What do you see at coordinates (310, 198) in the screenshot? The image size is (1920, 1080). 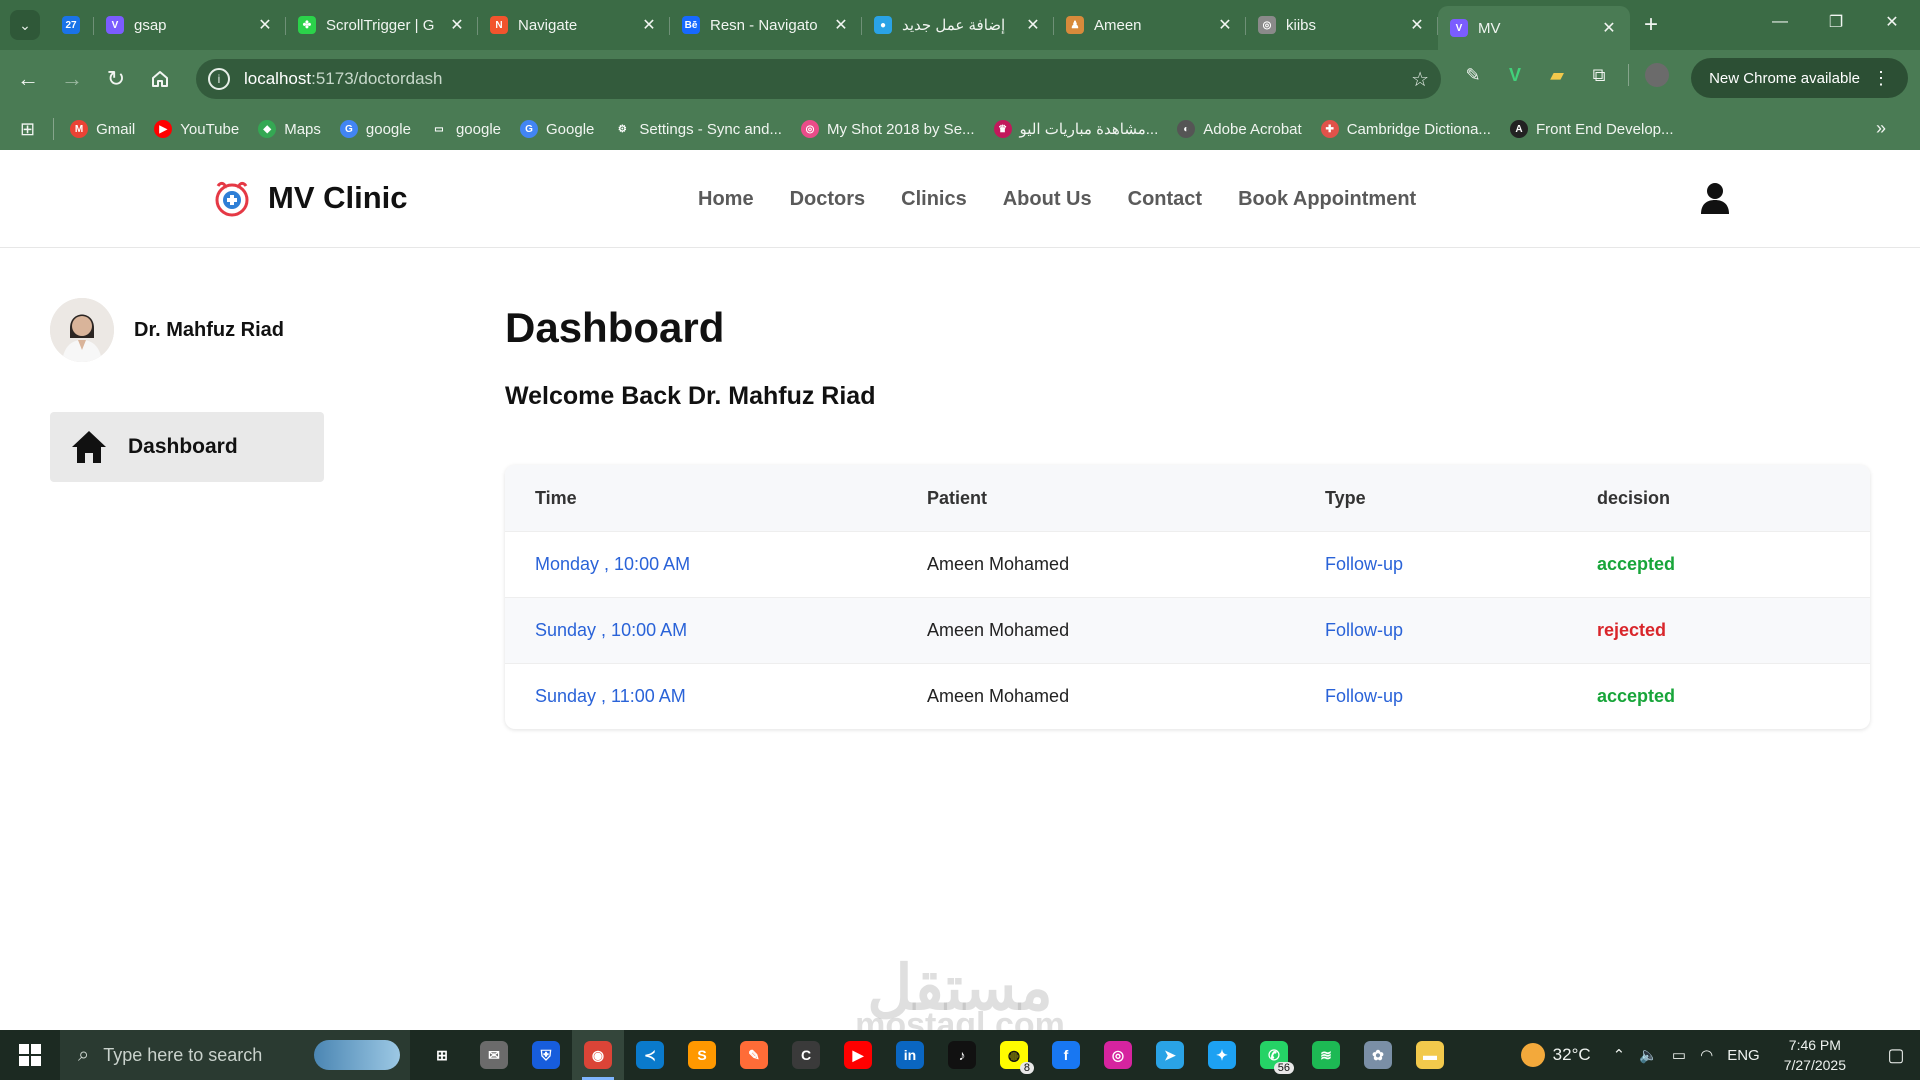 I see `brand: MV Clinic` at bounding box center [310, 198].